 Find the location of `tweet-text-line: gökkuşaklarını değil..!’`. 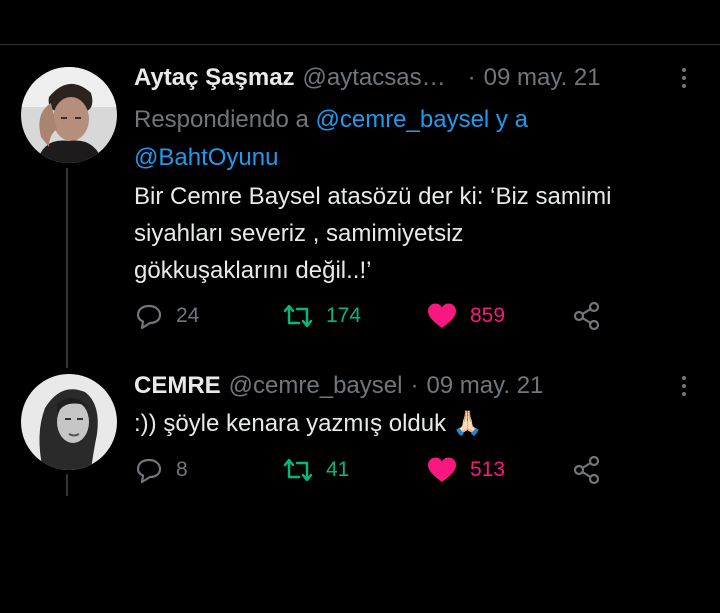

tweet-text-line: gökkuşaklarını değil..!’ is located at coordinates (253, 270).